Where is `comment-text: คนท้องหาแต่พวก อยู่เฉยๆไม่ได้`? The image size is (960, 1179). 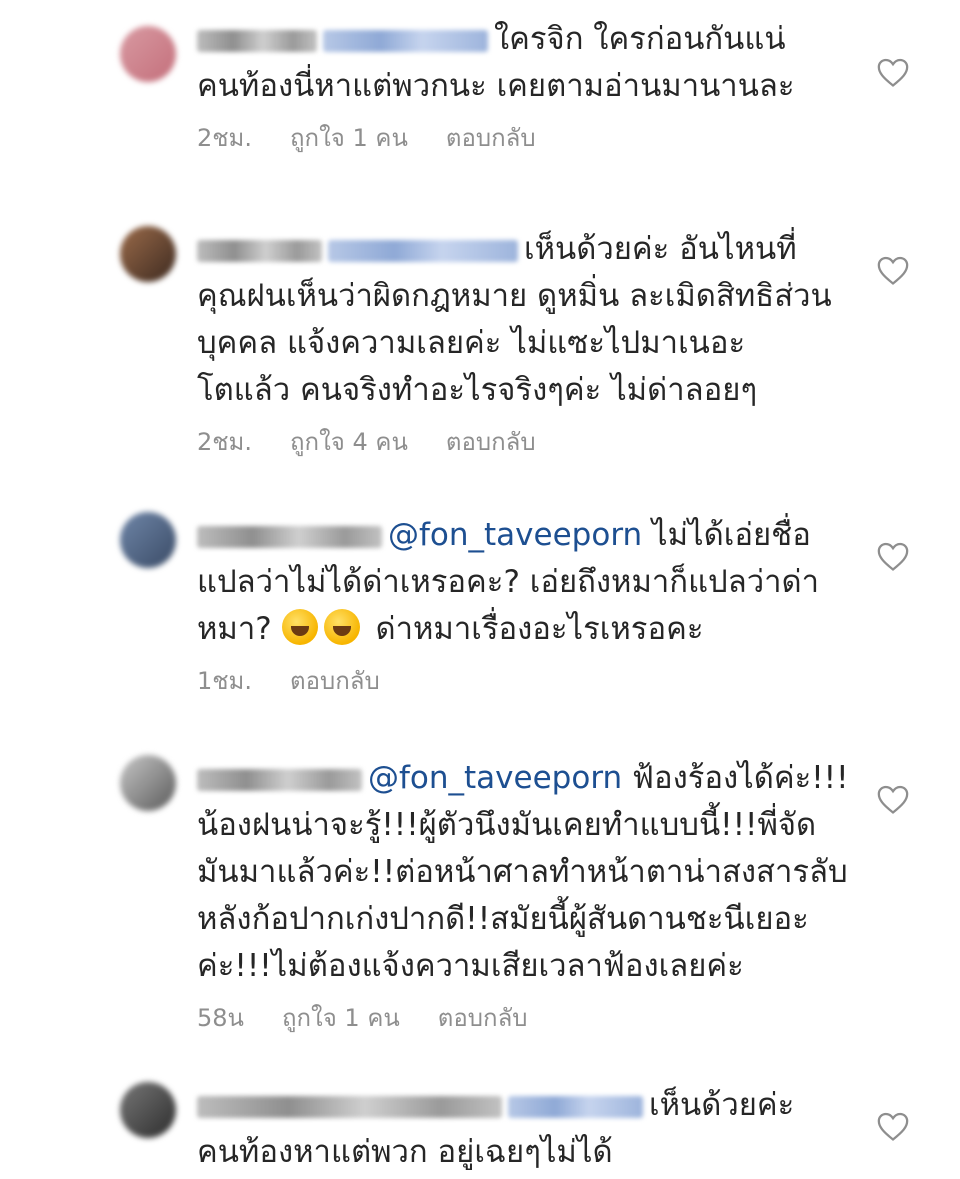
comment-text: คนท้องหาแต่พวก อยู่เฉยๆไม่ได้ is located at coordinates (405, 1152).